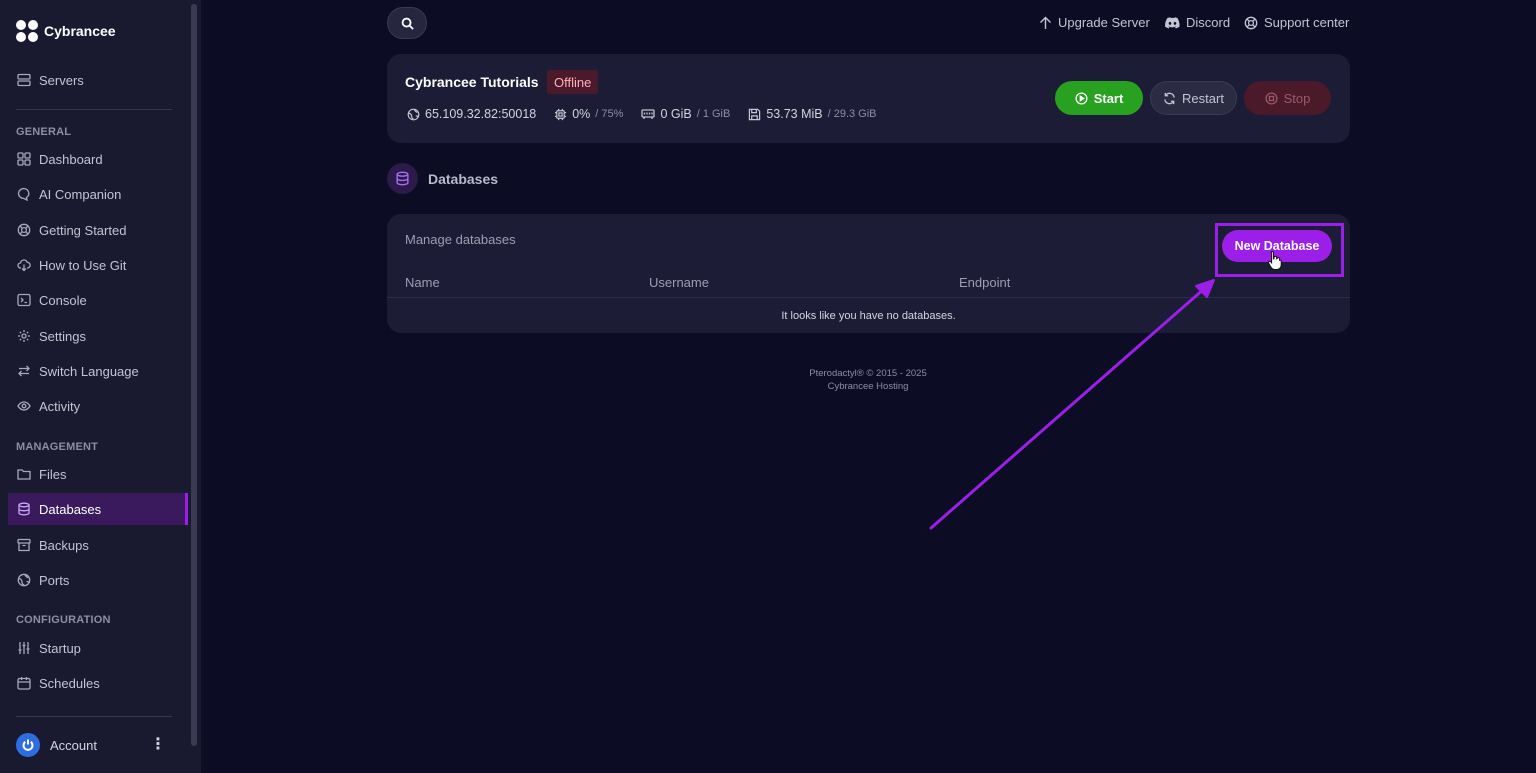 The width and height of the screenshot is (1536, 773). I want to click on sidebar-item-switch-language: Switch Language, so click(98, 371).